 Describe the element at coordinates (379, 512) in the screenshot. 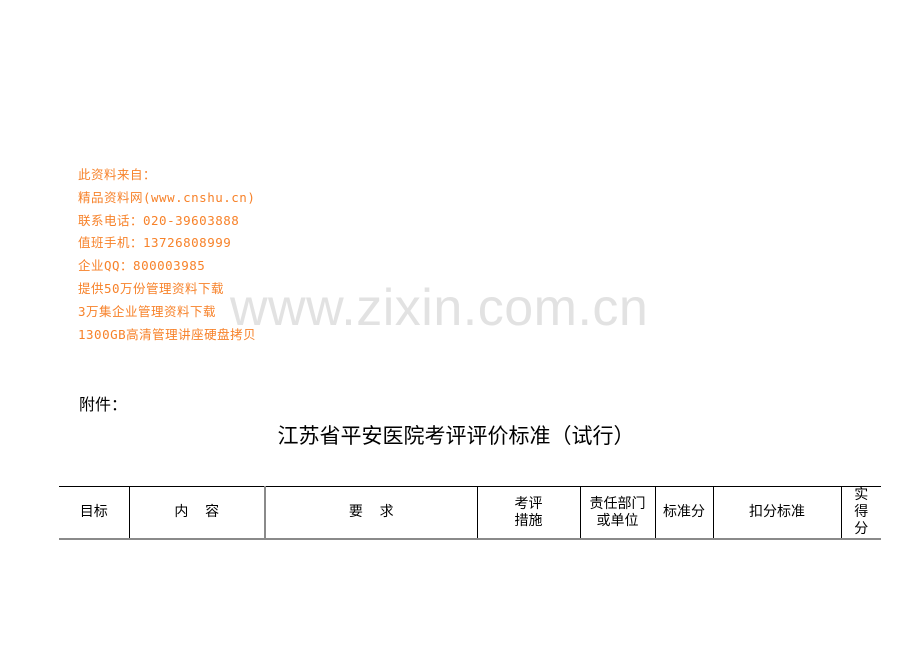

I see `header-requirement-label: 要求` at that location.